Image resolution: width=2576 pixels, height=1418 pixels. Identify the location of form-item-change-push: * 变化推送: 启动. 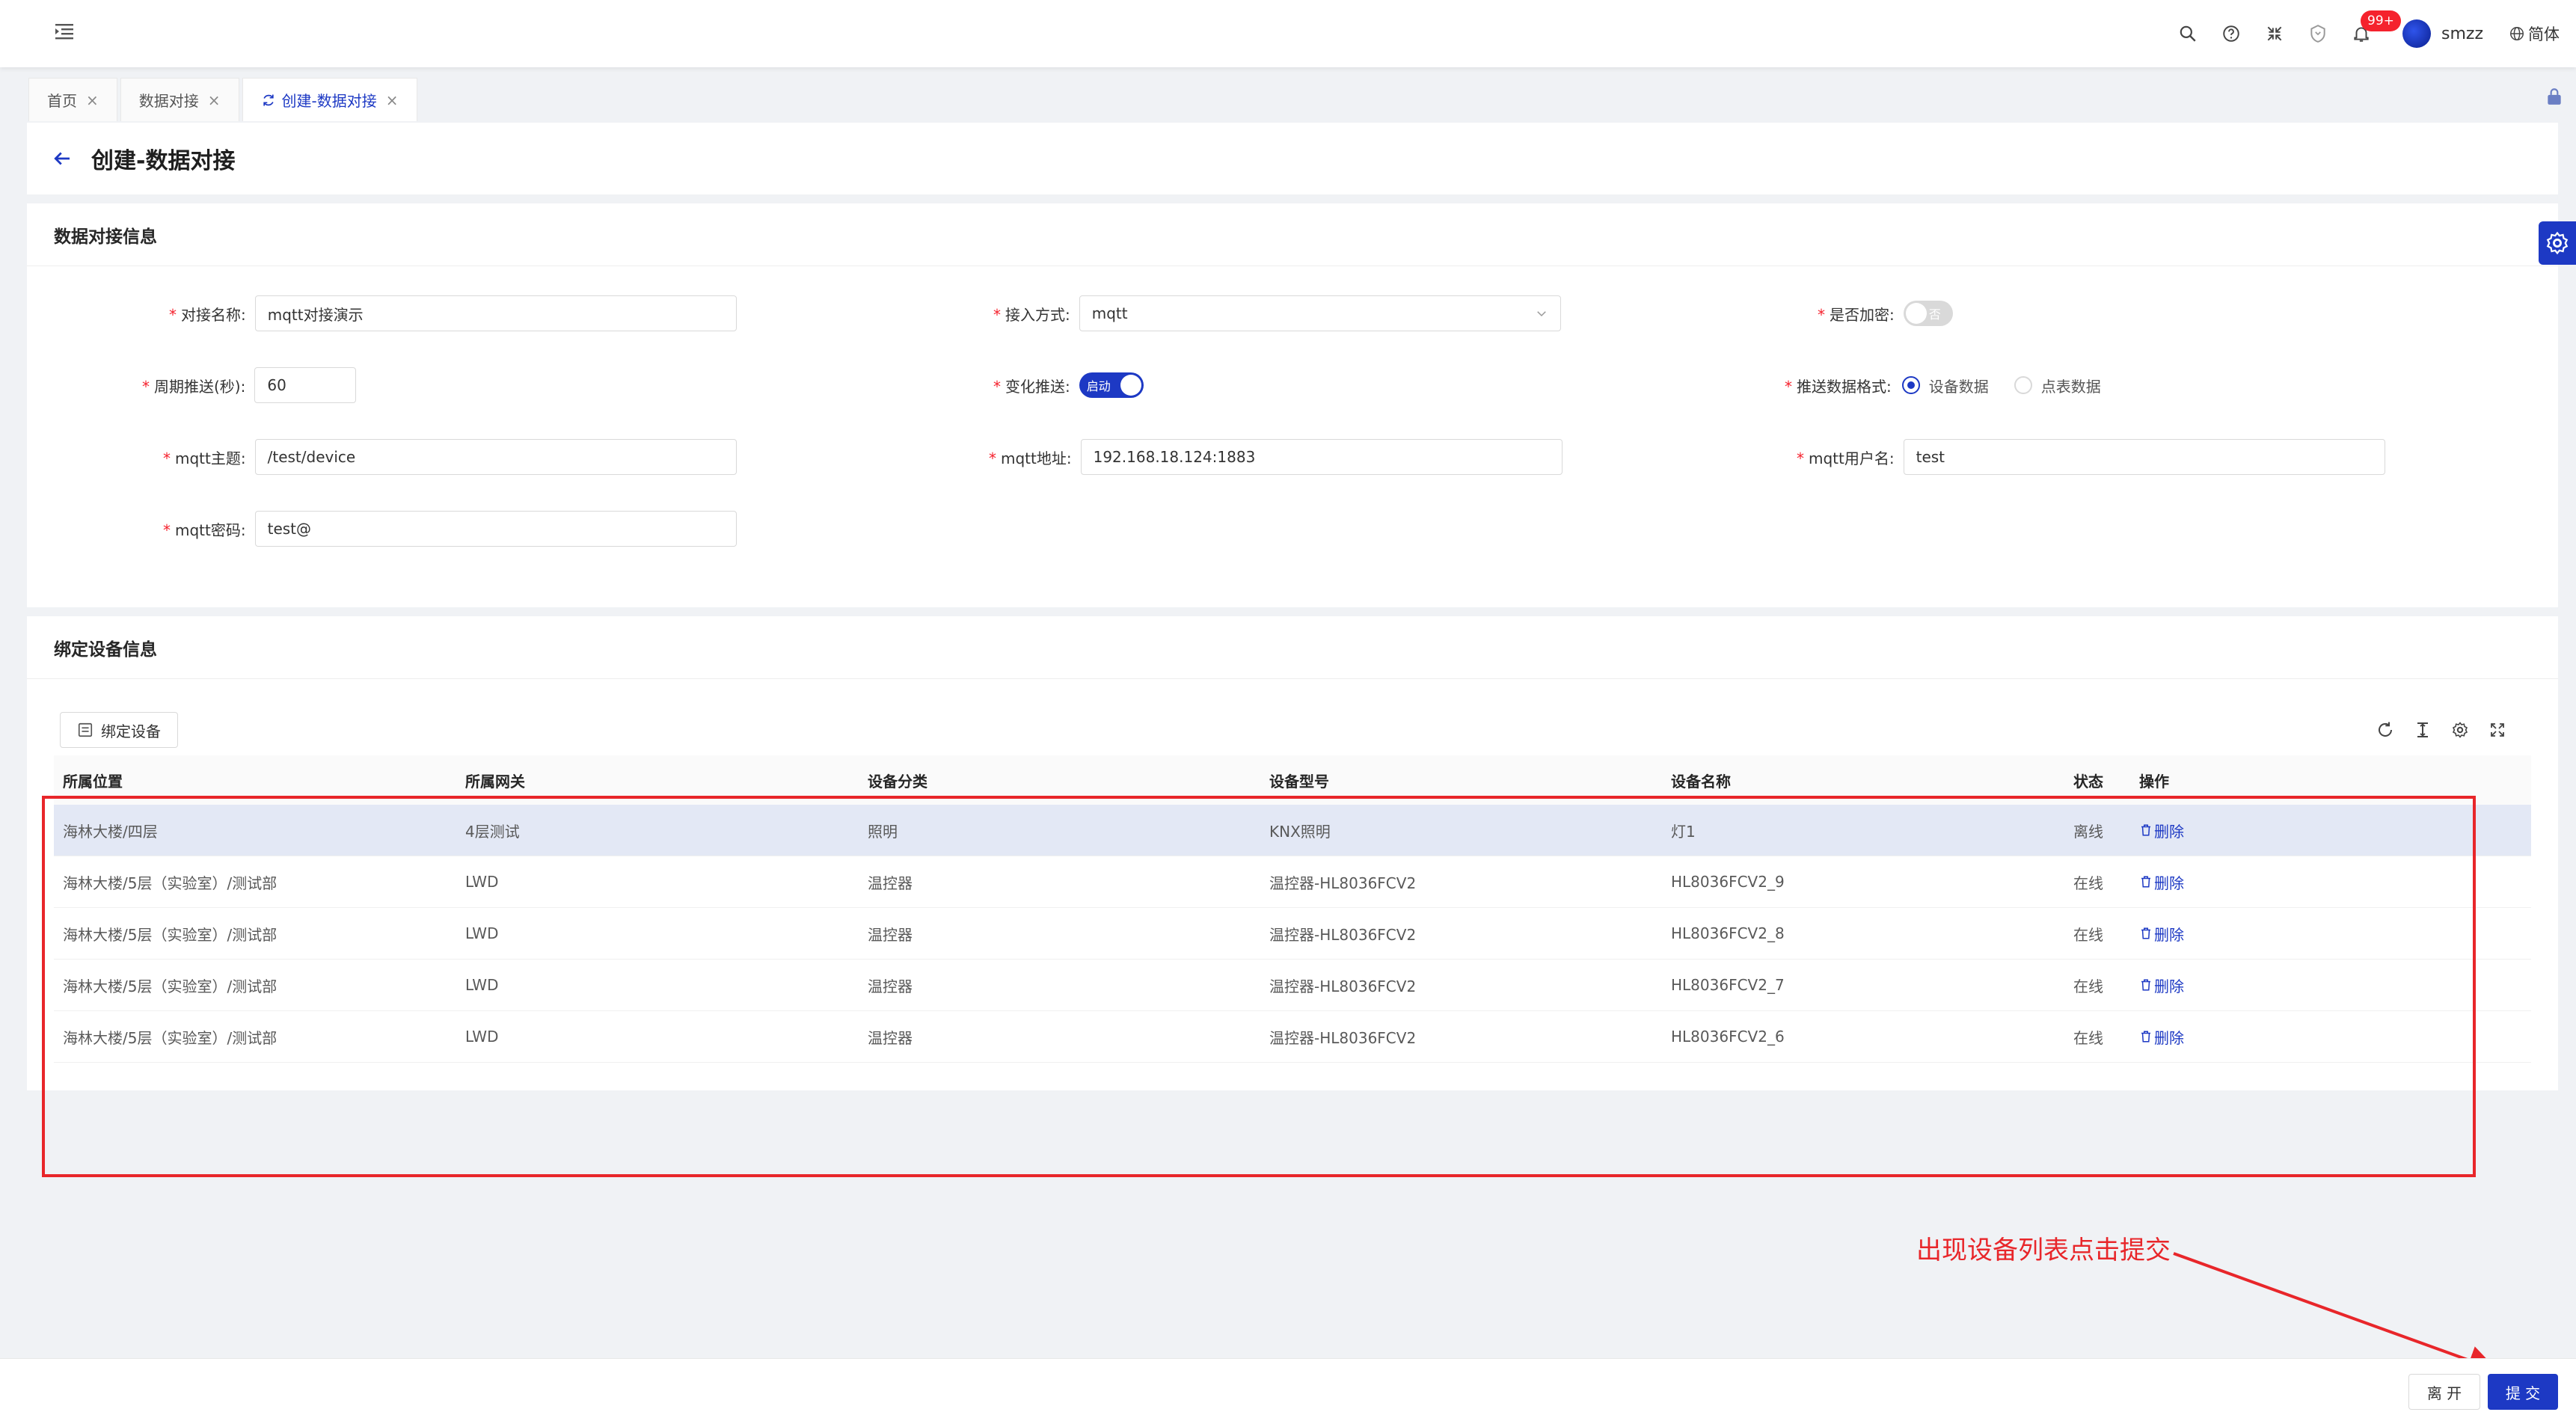
(1068, 385).